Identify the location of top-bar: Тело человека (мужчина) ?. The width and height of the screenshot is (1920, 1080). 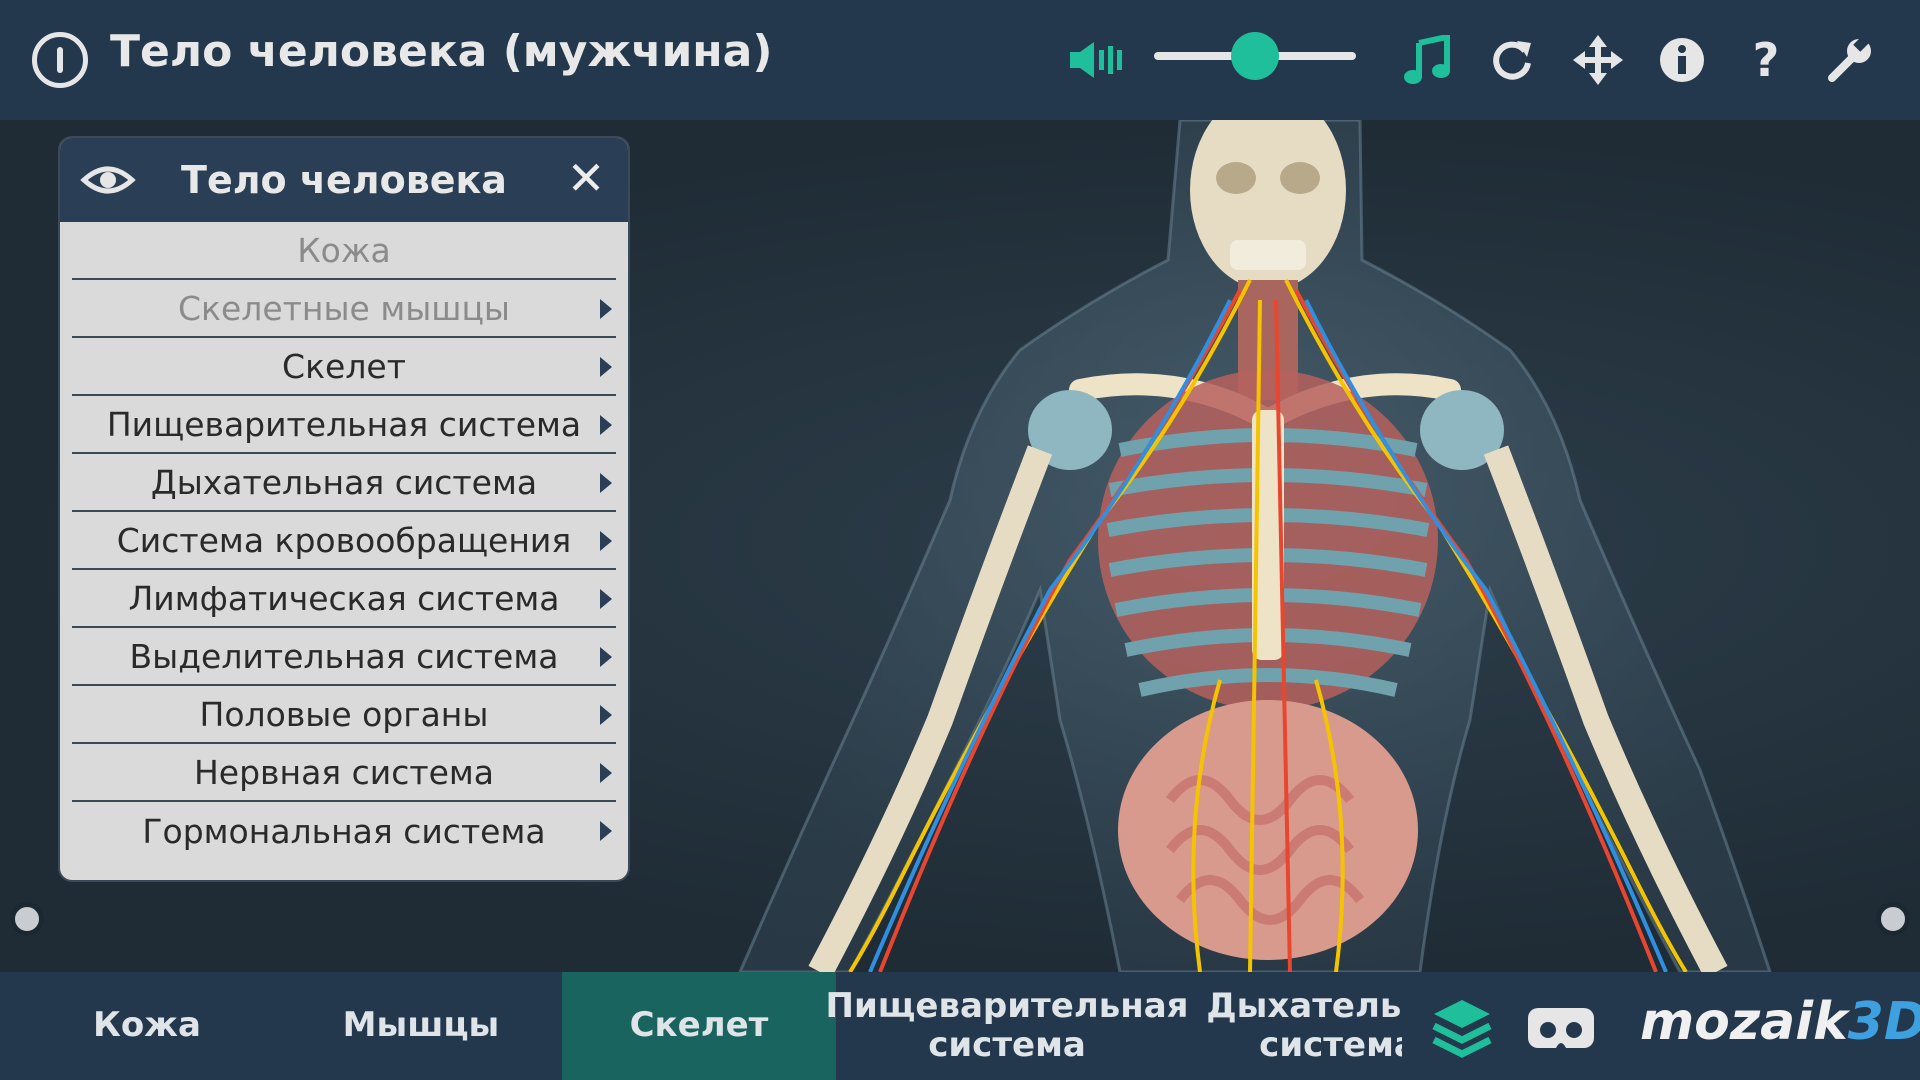
(960, 60).